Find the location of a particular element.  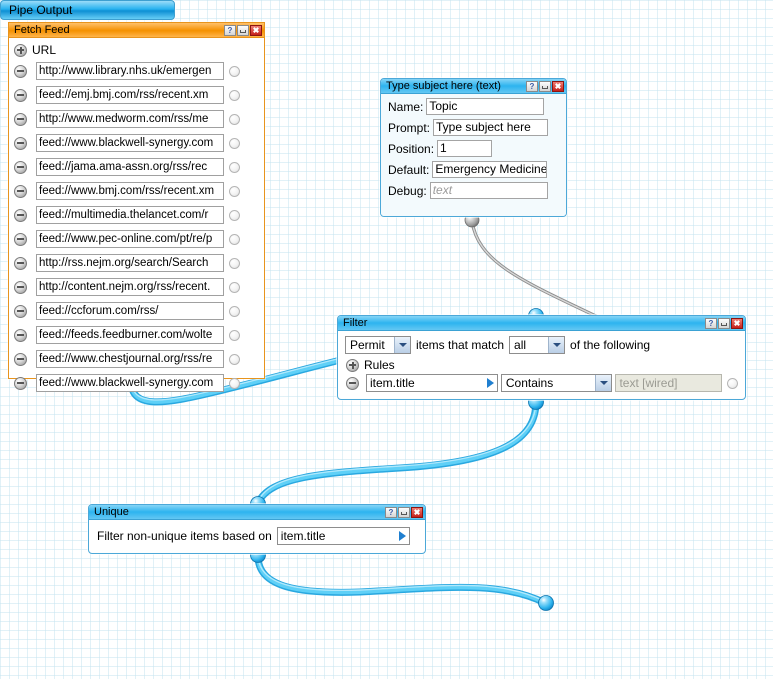

rule-value-port is located at coordinates (732, 383).